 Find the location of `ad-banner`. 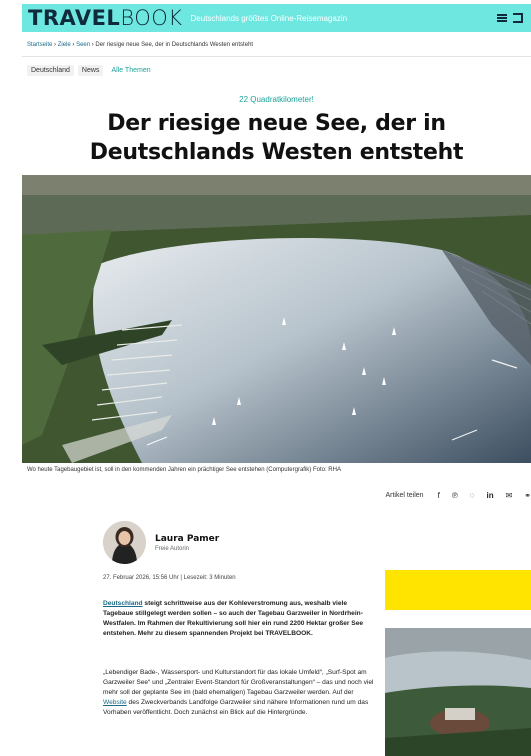

ad-banner is located at coordinates (458, 590).